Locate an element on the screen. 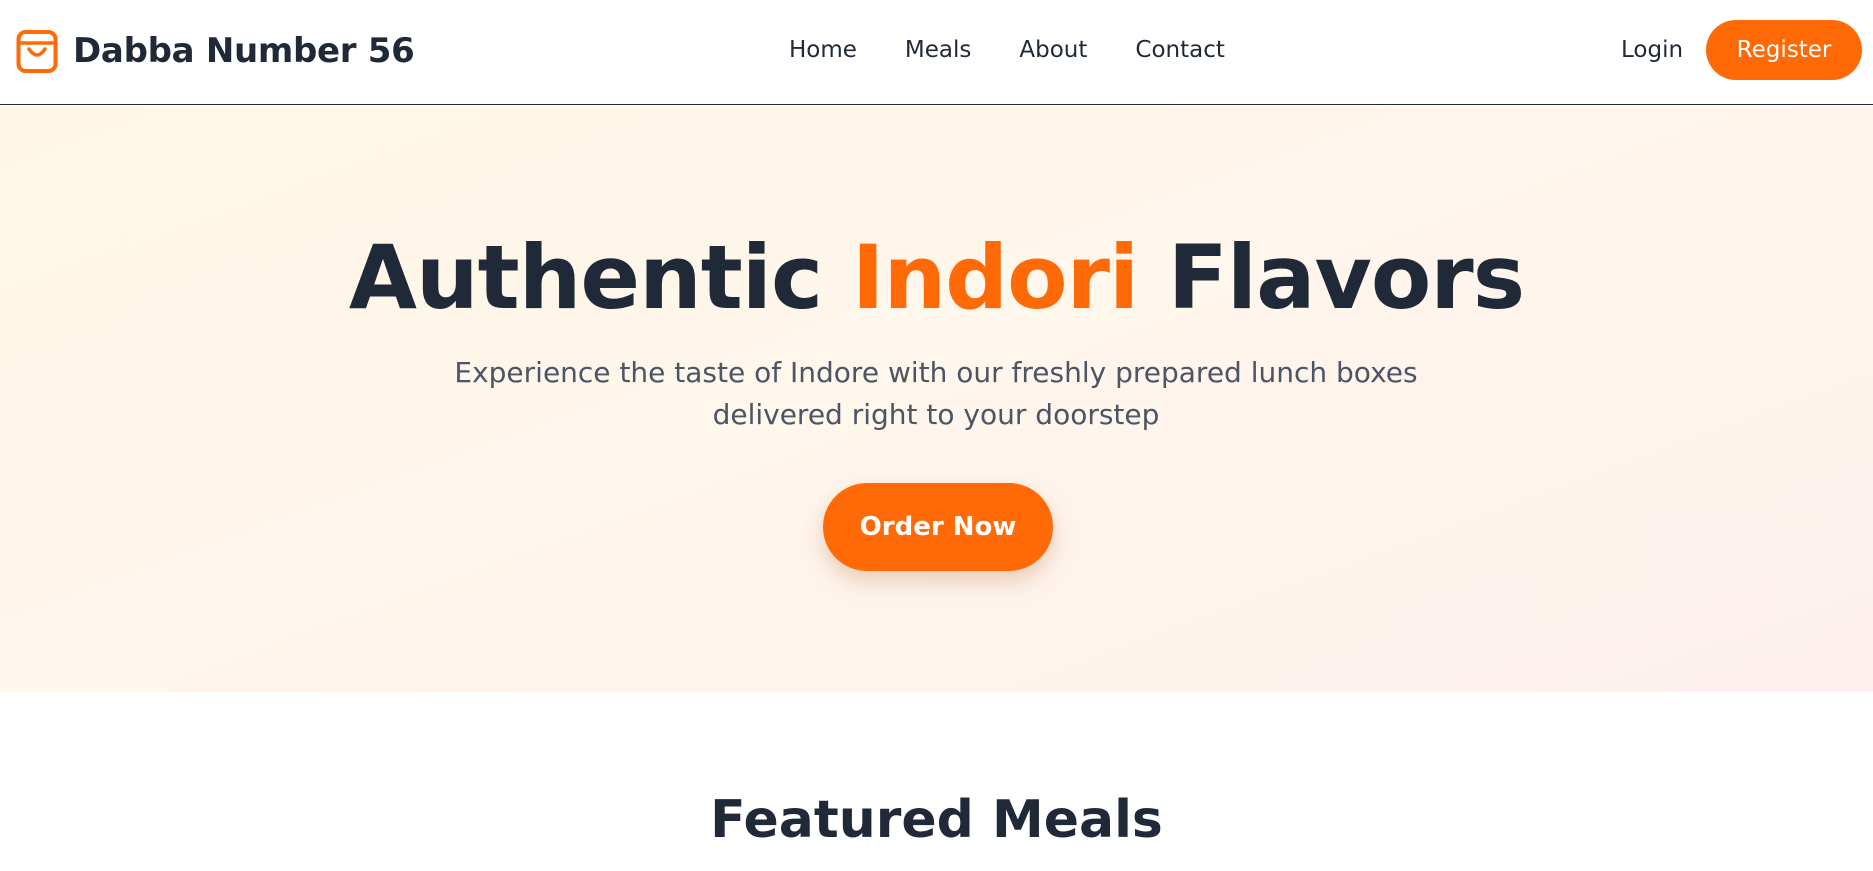  nav-link-meals: Meals is located at coordinates (938, 50).